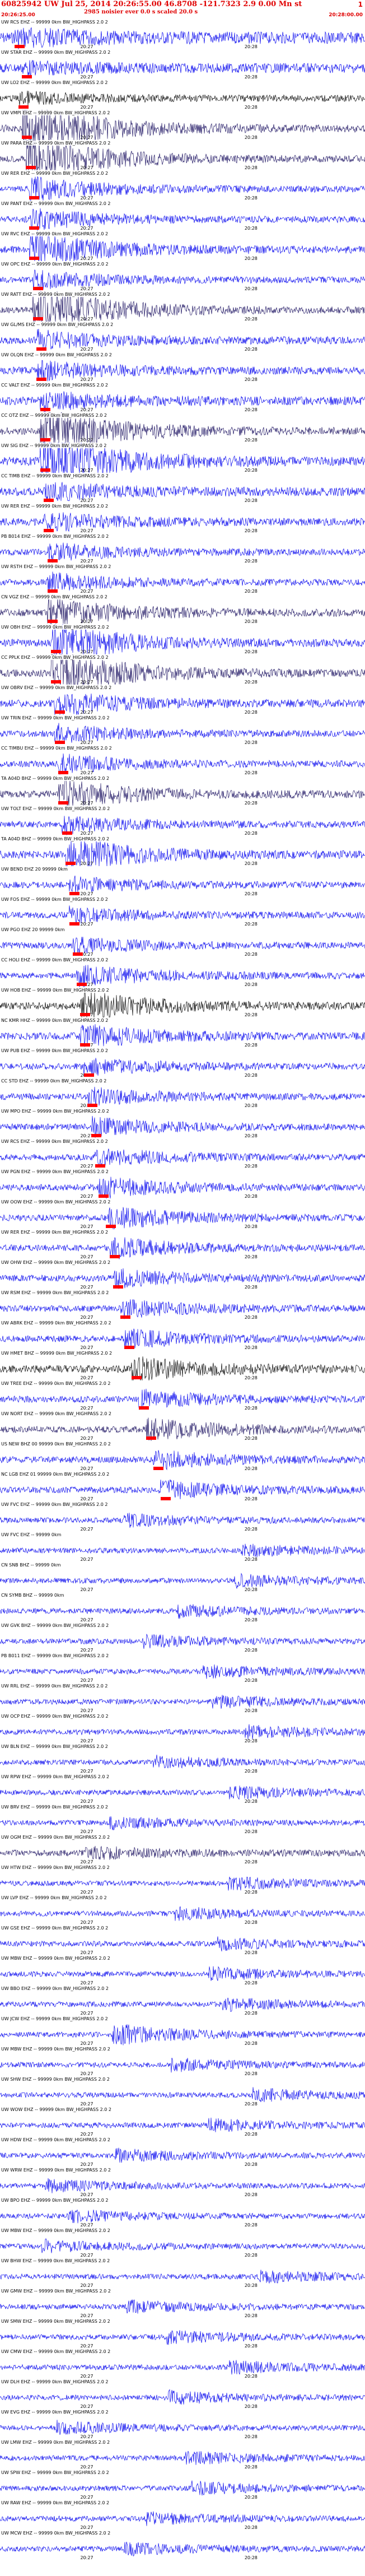  I want to click on trace-label: UW FVC EHZ -- 99999 0km, so click(31, 1534).